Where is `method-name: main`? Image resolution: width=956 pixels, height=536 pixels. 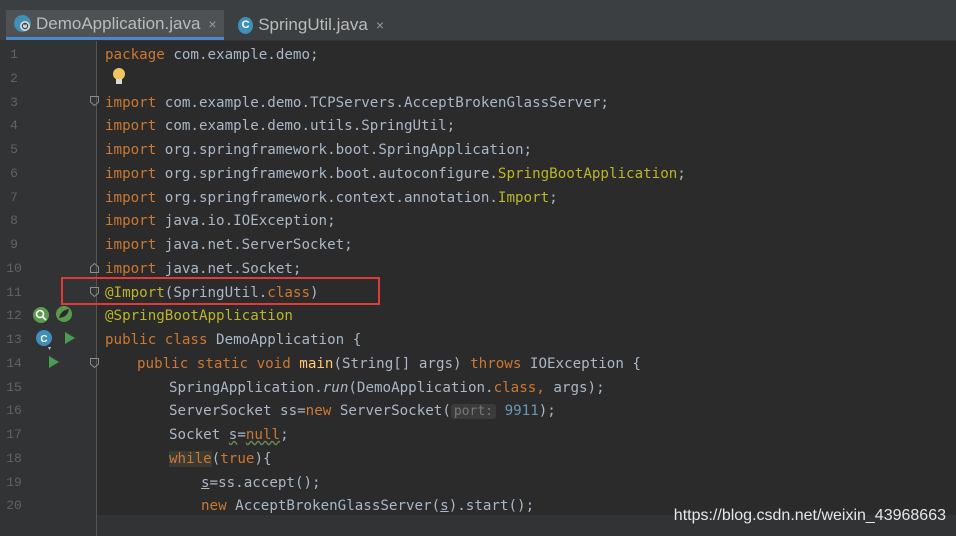
method-name: main is located at coordinates (312, 364).